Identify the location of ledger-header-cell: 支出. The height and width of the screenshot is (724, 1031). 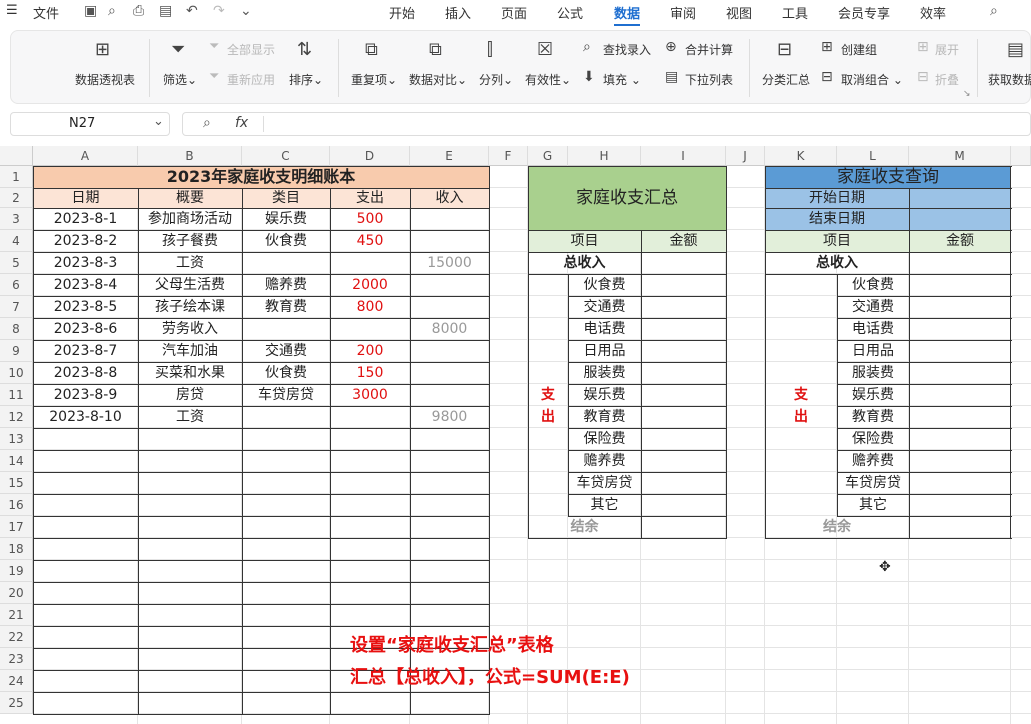
(370, 198).